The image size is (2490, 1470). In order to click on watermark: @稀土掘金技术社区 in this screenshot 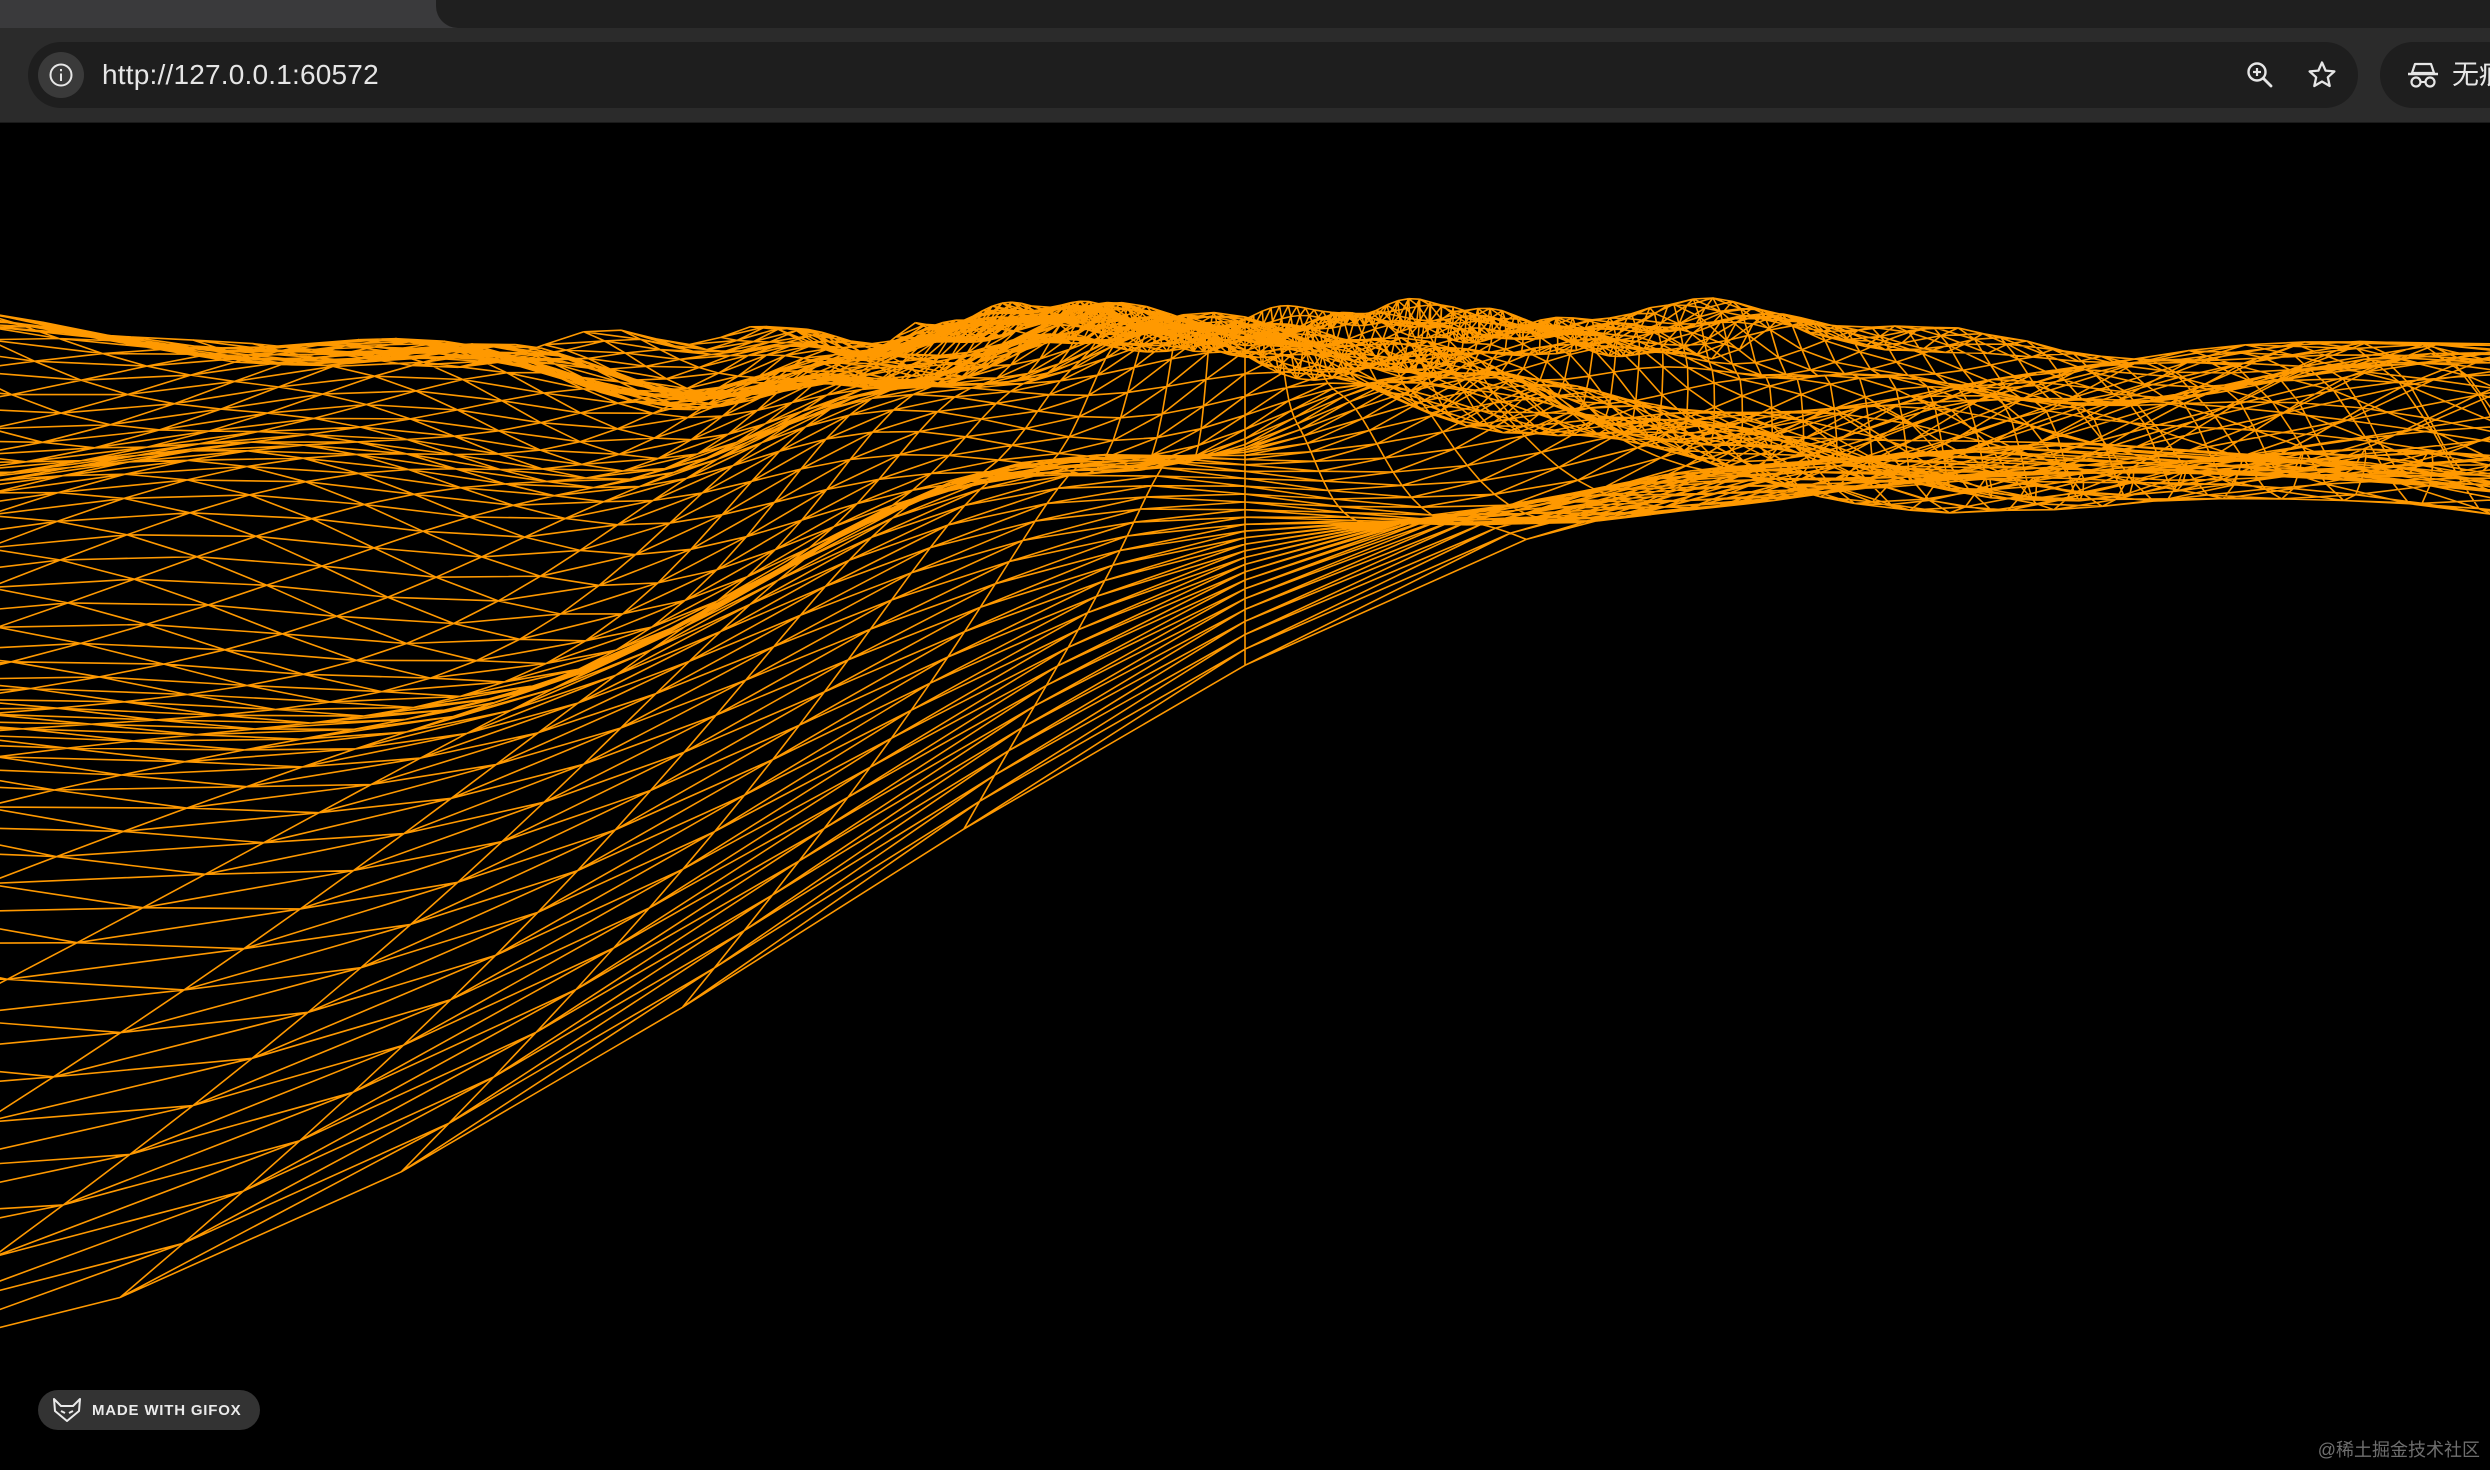, I will do `click(2398, 1450)`.